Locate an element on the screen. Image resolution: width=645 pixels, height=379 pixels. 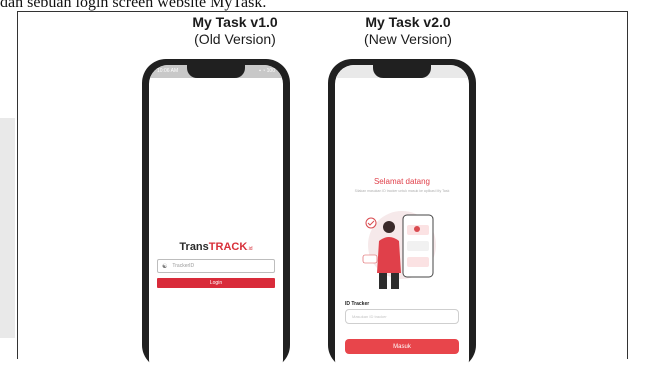
status-time: 10:06 AM is located at coordinates (168, 71).